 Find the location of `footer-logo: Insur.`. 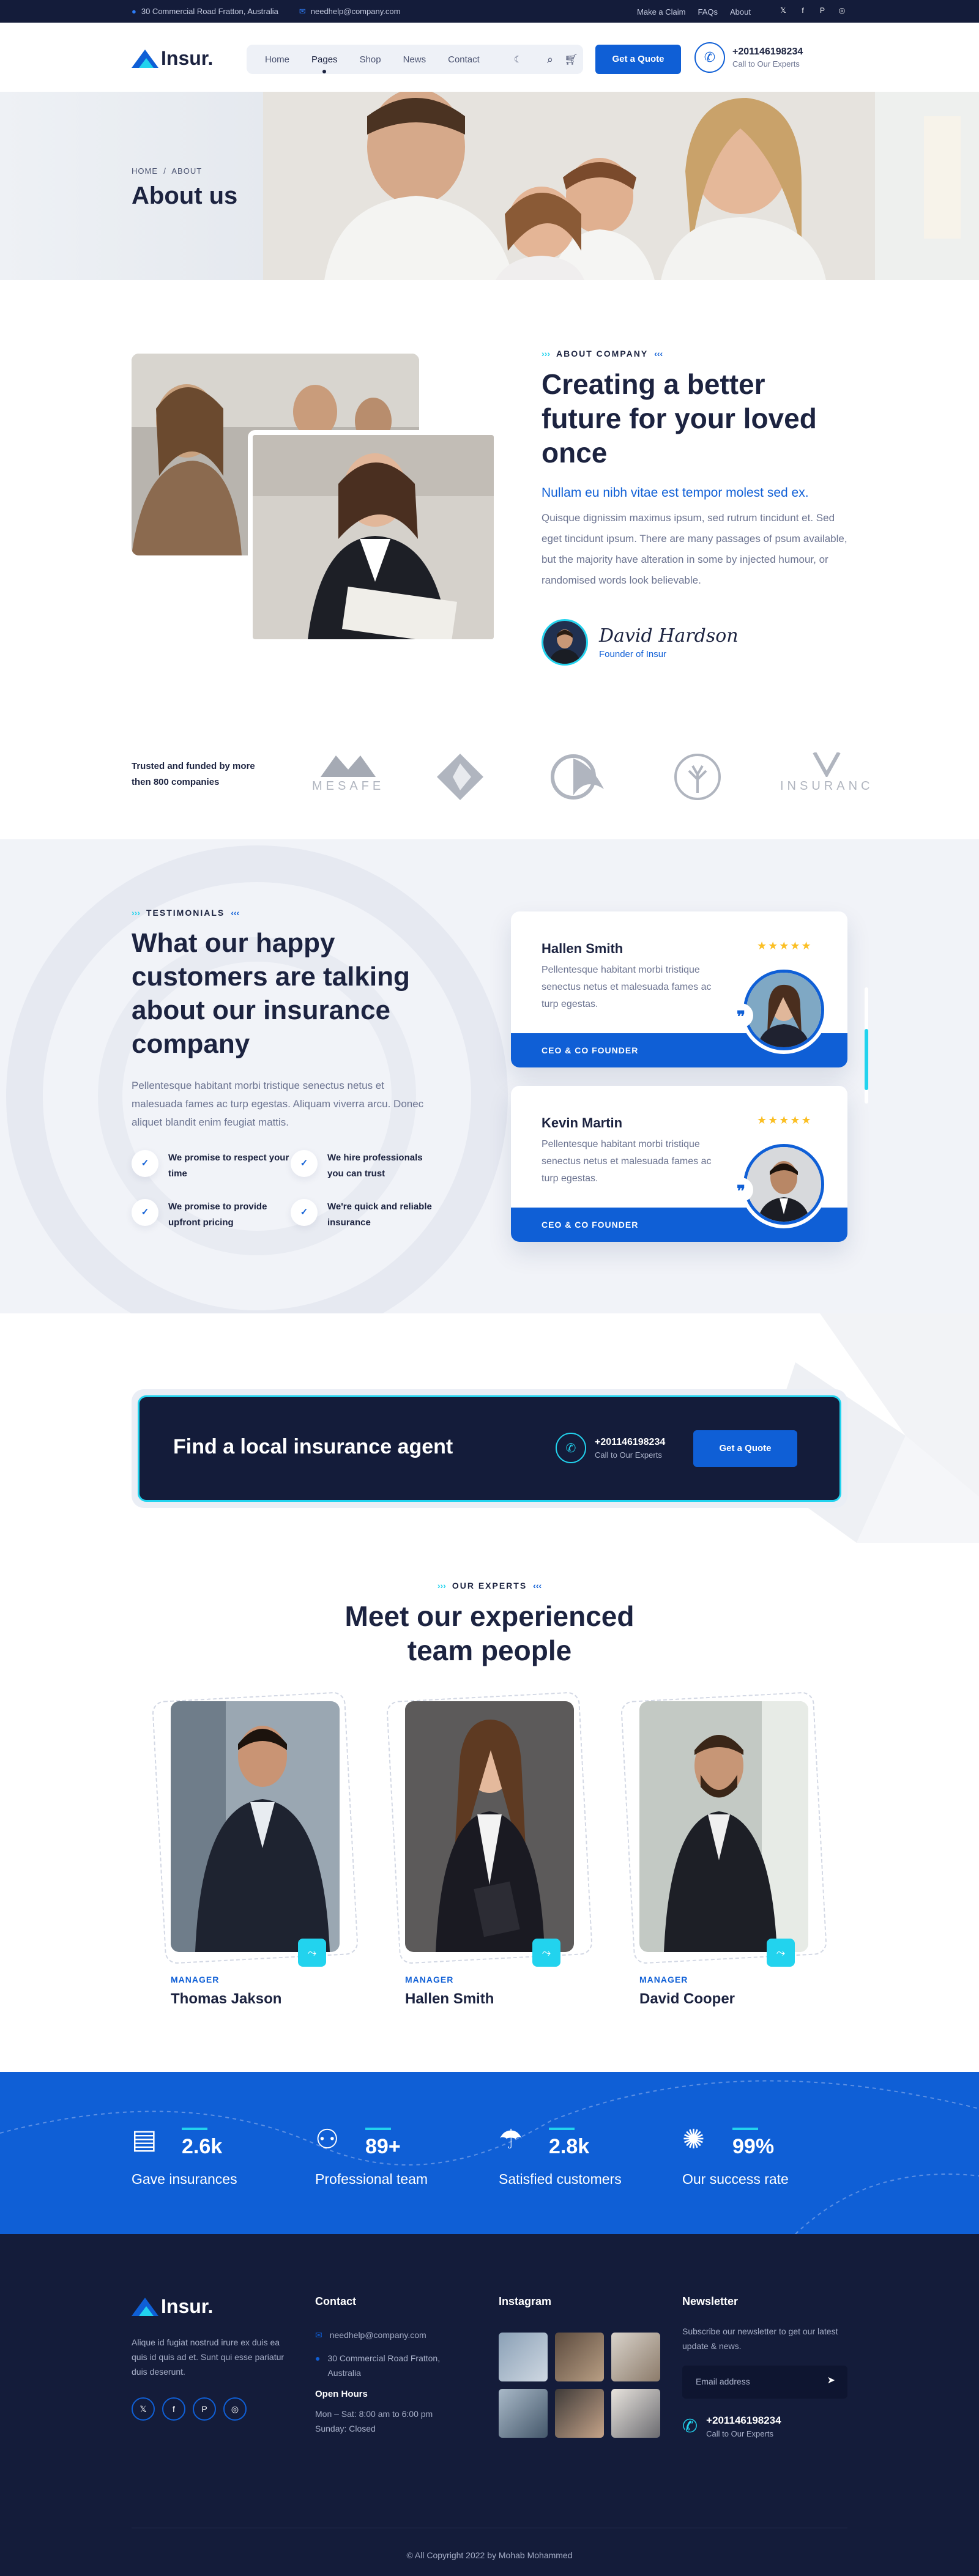

footer-logo: Insur. is located at coordinates (214, 2306).